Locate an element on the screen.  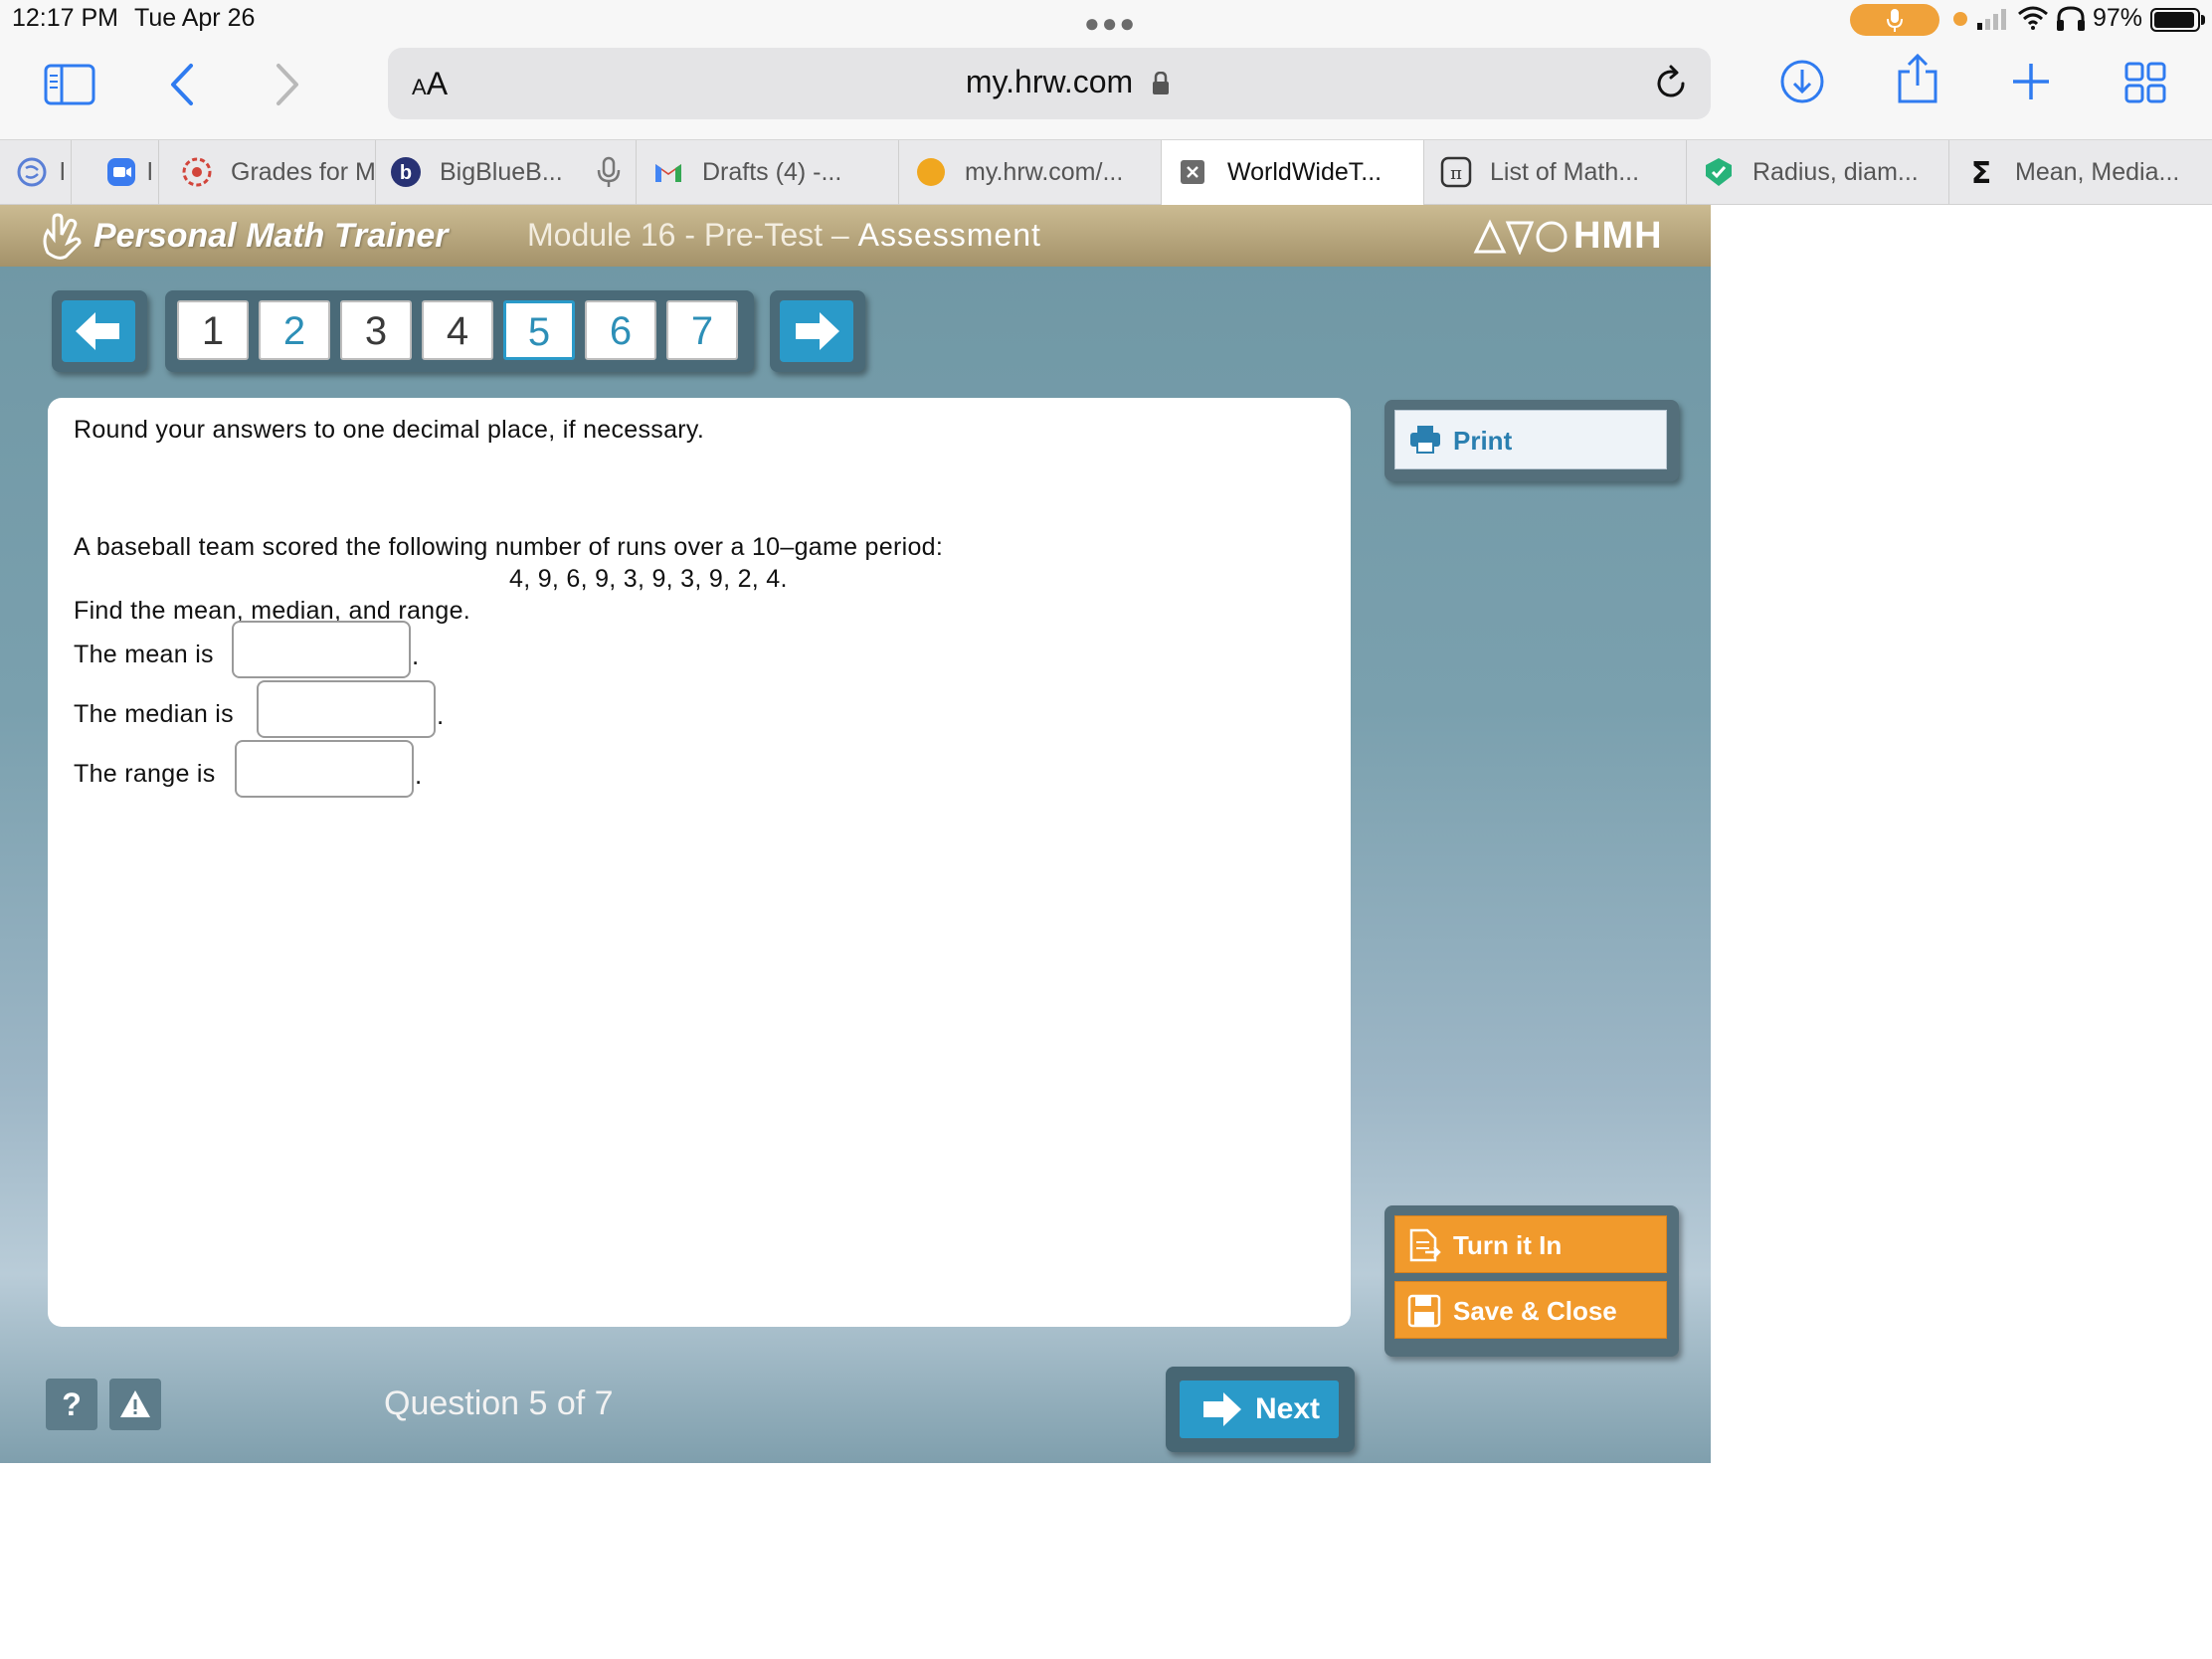
problem-data: 4, 9, 6, 9, 3, 9, 3, 9, 2, 4. is located at coordinates (648, 579).